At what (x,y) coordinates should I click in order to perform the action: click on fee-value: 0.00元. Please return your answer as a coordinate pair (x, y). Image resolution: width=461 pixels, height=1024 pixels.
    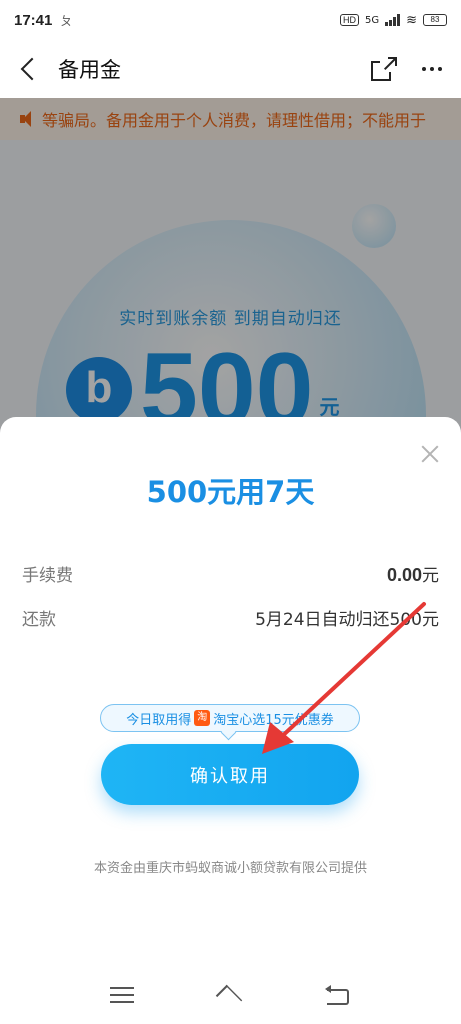
    Looking at the image, I should click on (413, 573).